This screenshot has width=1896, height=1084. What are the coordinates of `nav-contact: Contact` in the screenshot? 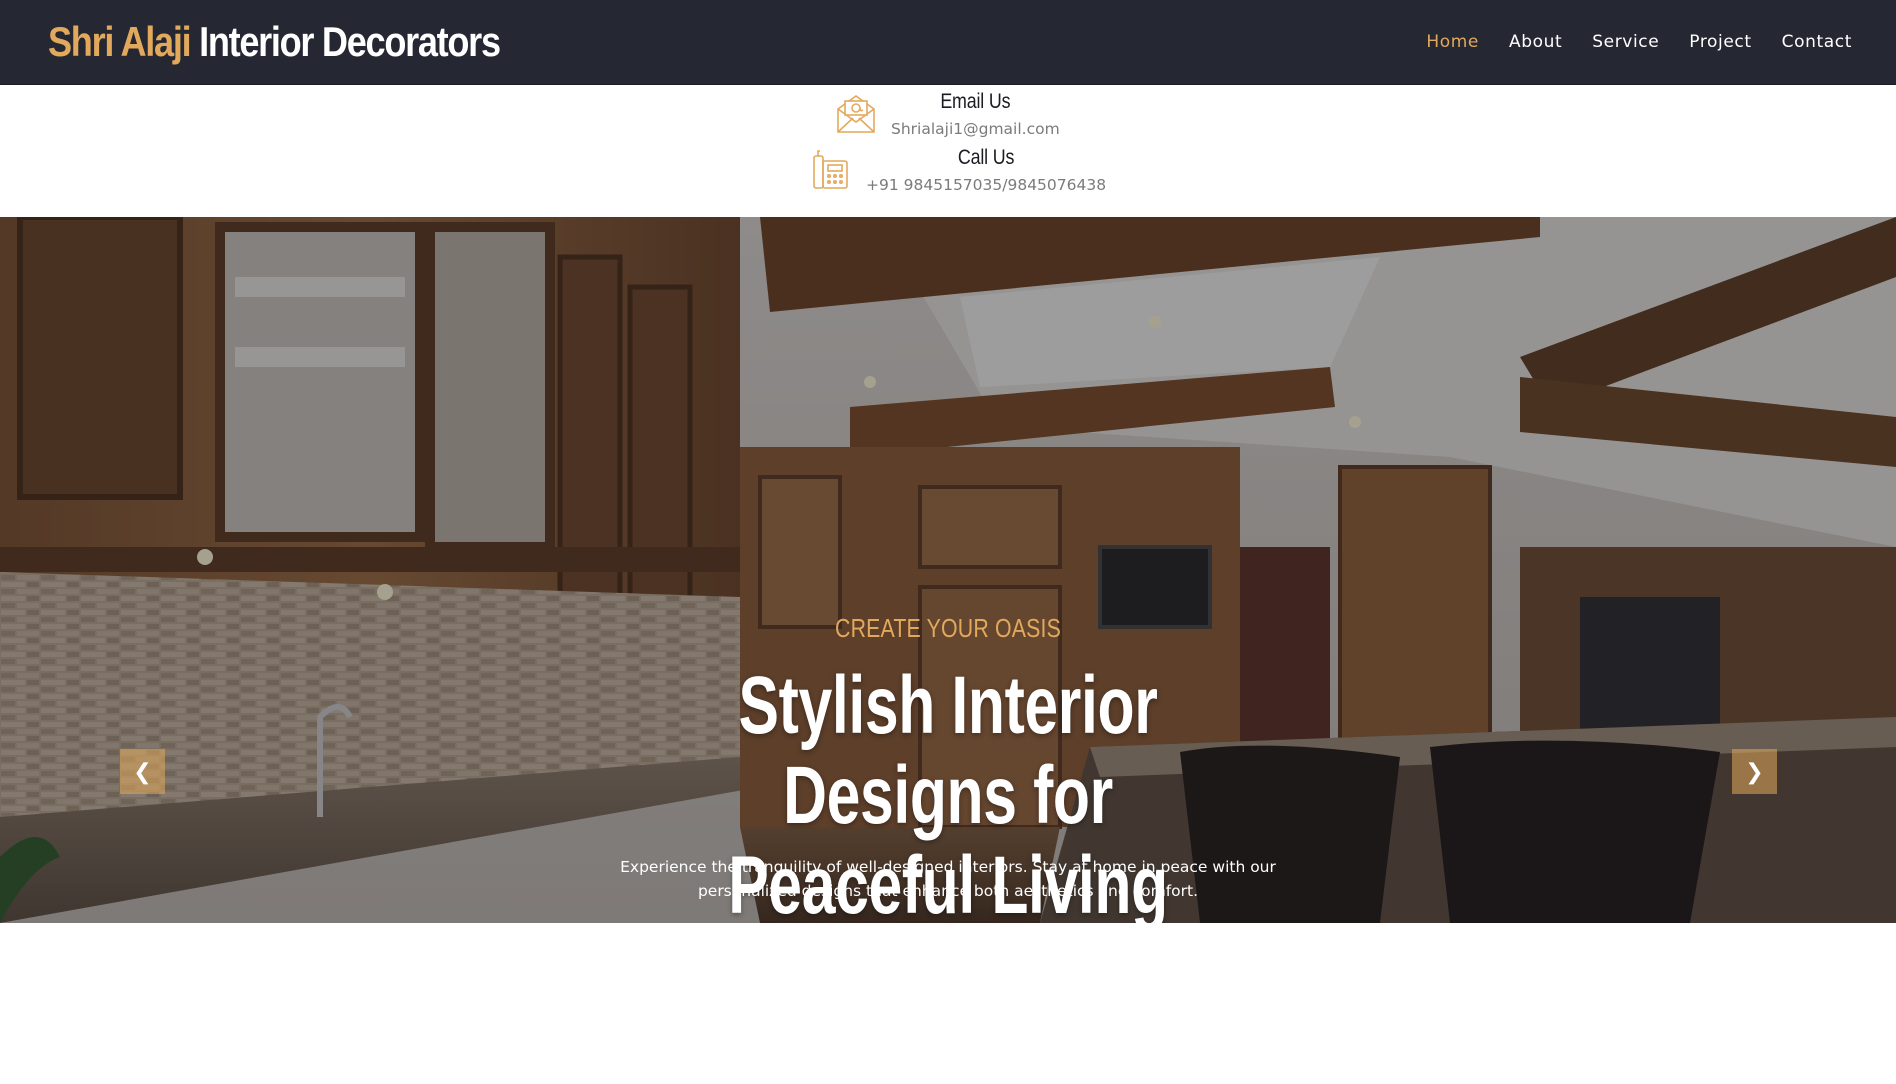 It's located at (1817, 42).